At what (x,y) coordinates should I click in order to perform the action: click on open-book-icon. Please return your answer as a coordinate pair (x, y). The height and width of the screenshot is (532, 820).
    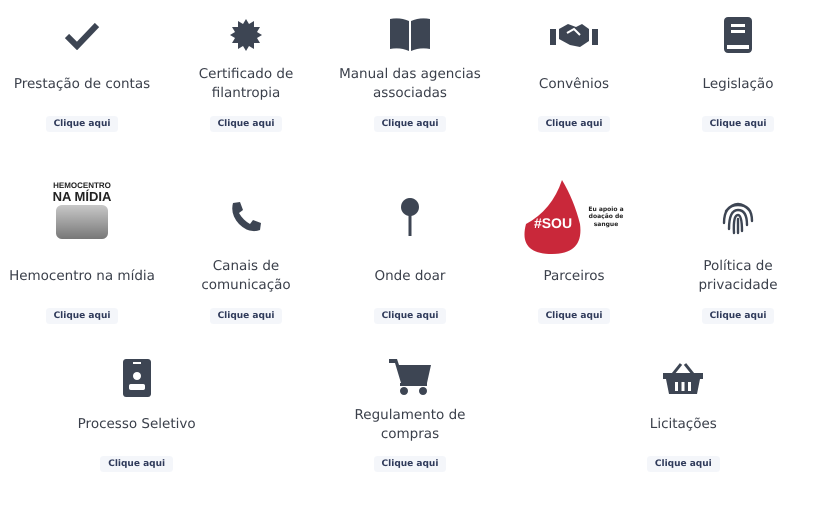
    Looking at the image, I should click on (410, 35).